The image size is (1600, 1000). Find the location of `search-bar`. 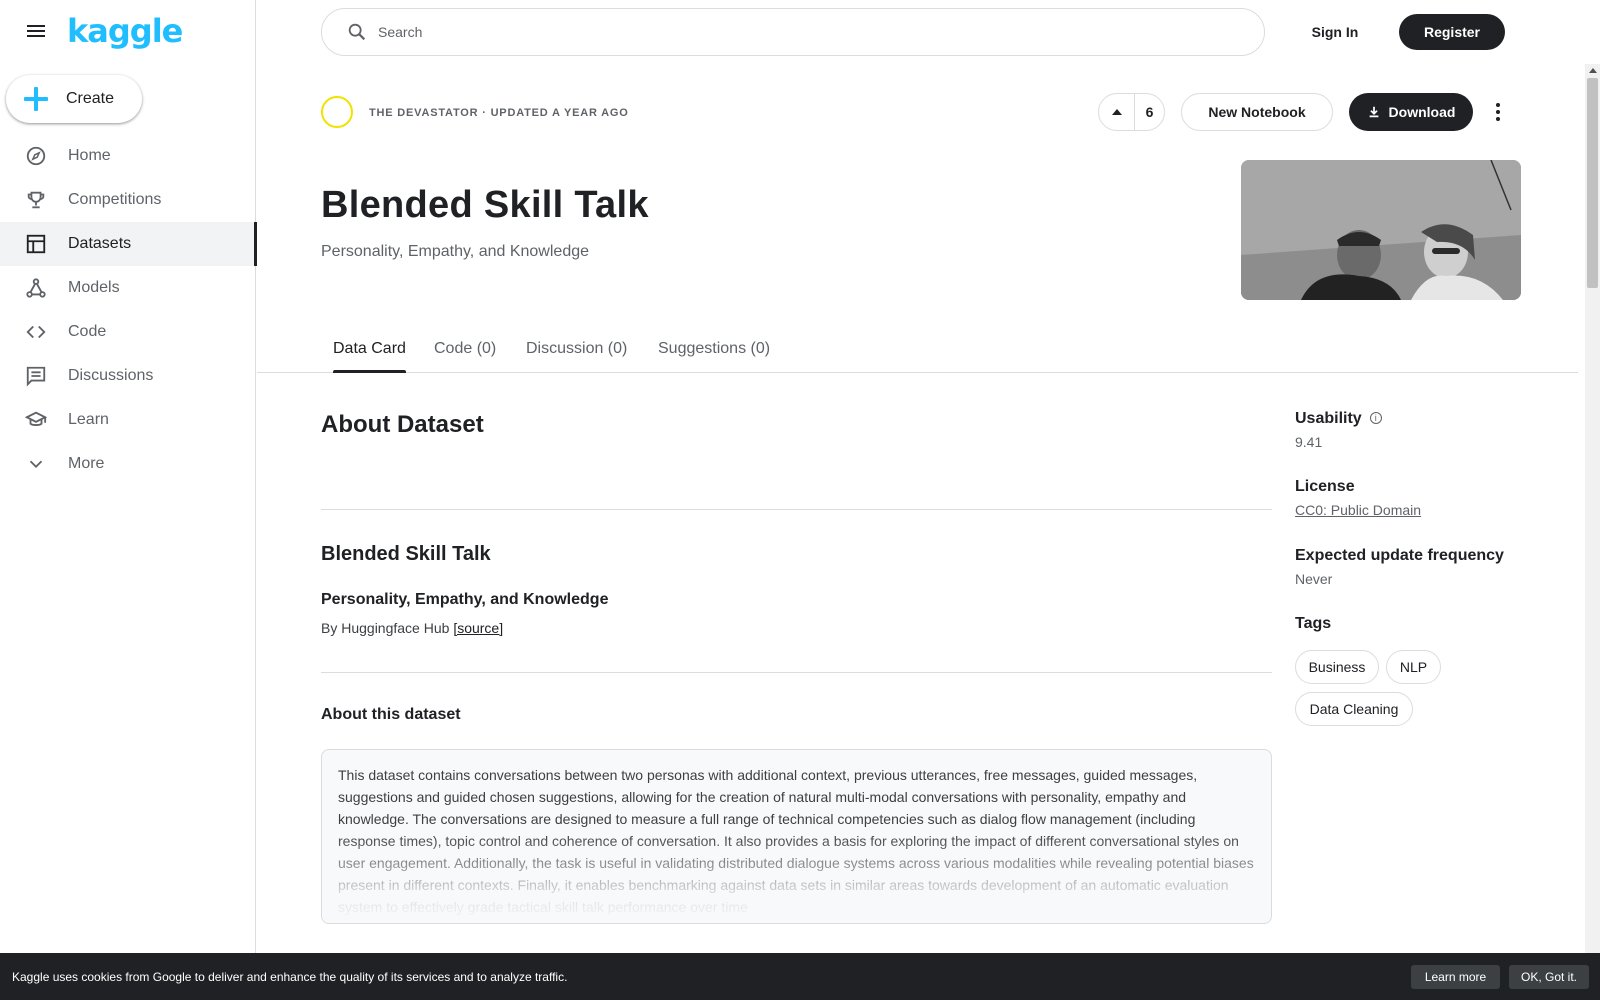

search-bar is located at coordinates (793, 32).